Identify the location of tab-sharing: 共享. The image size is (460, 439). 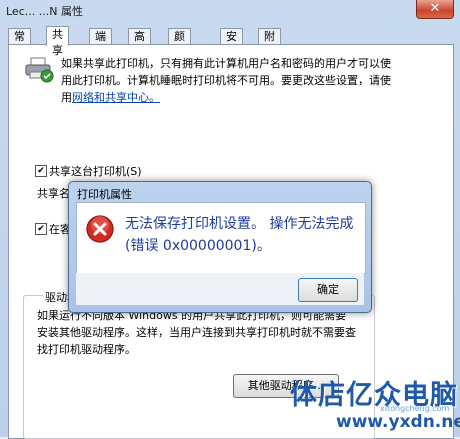
(57, 41).